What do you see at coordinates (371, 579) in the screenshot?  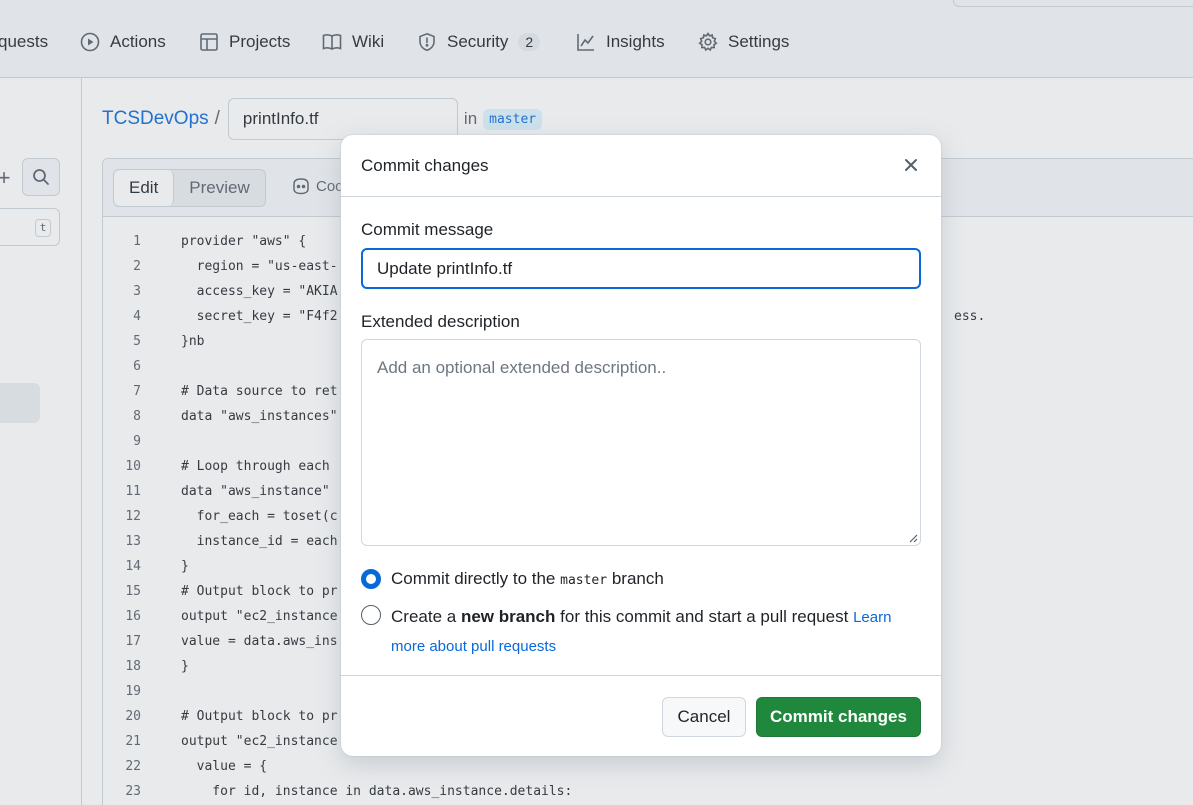 I see `commit-directly-radio` at bounding box center [371, 579].